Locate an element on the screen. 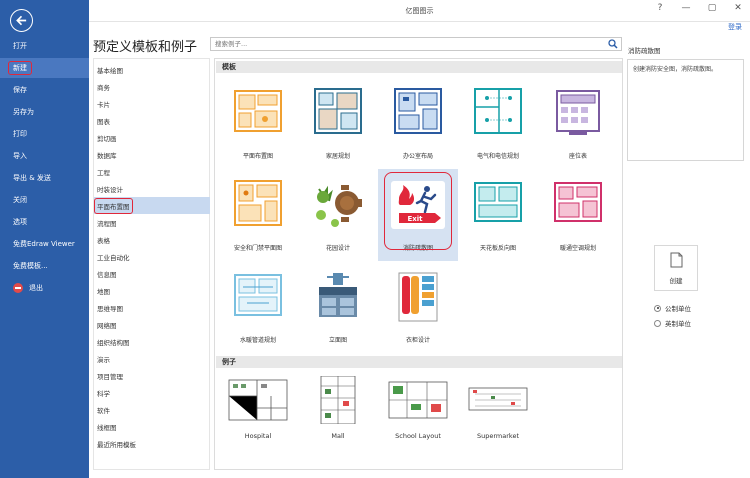 This screenshot has height=478, width=750. category-item: 剪切画 is located at coordinates (152, 137).